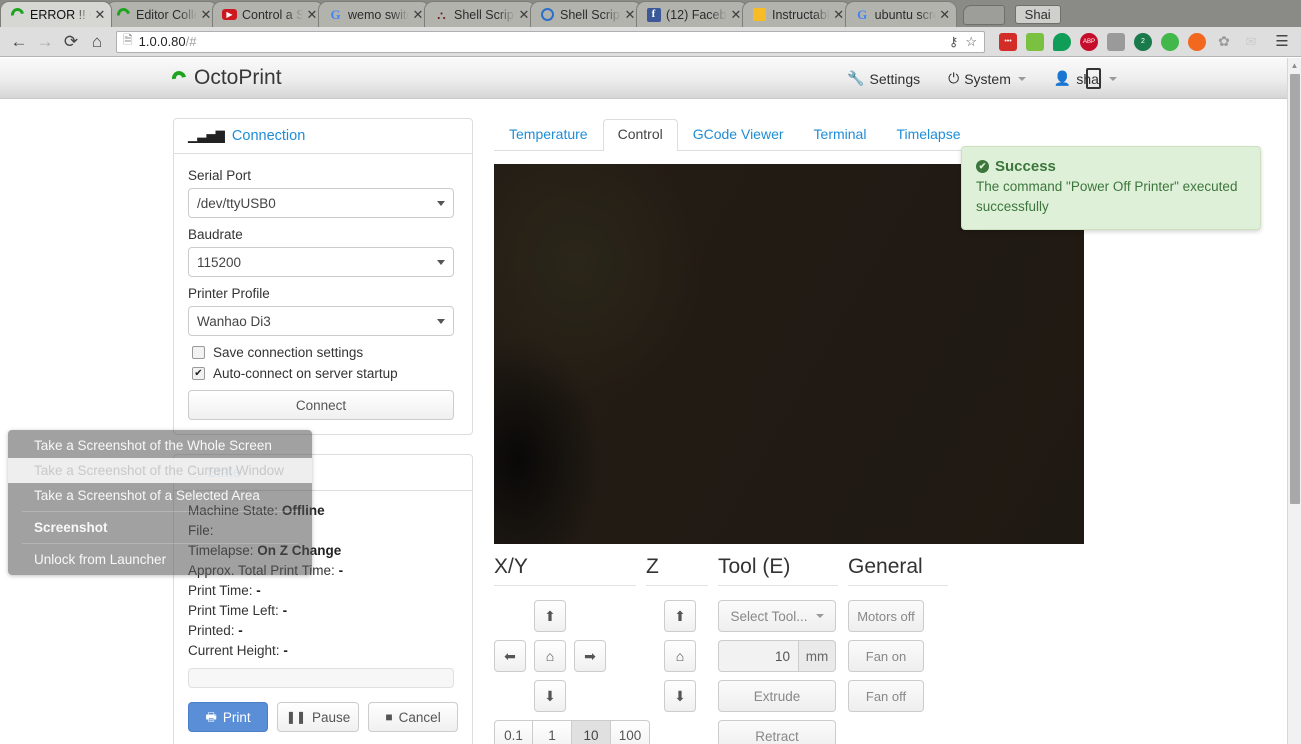 This screenshot has width=1301, height=744. I want to click on facebook-icon: f, so click(653, 14).